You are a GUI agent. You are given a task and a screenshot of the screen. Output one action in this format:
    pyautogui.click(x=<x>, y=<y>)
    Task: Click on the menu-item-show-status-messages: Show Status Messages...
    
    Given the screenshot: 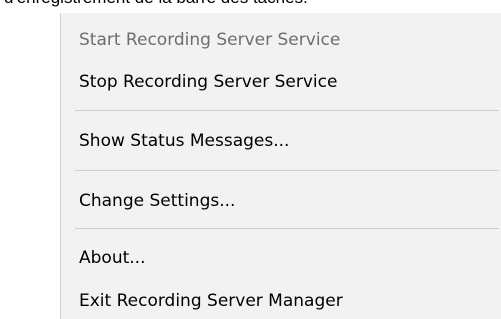 What is the action you would take?
    pyautogui.click(x=281, y=141)
    